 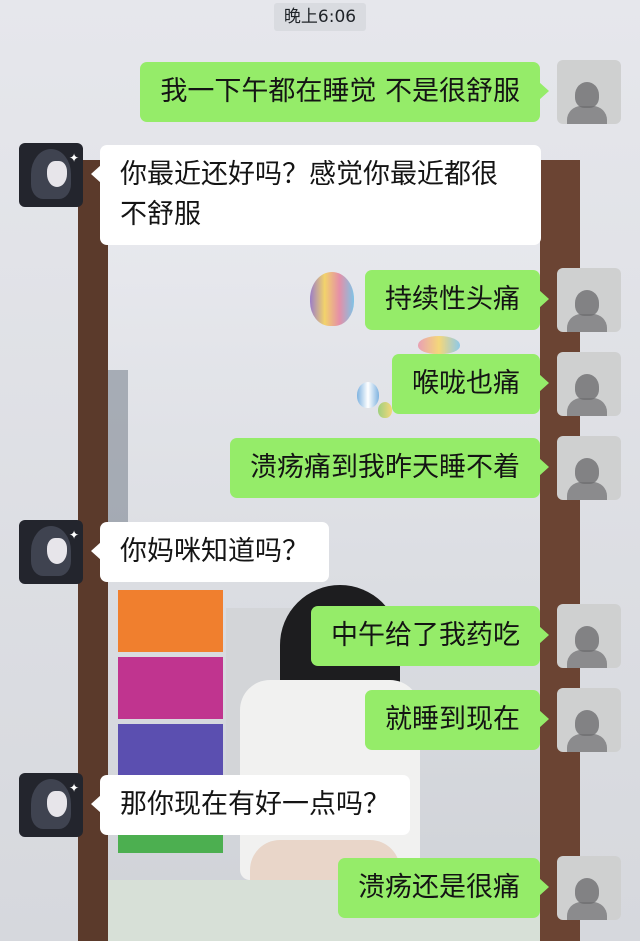 What do you see at coordinates (457, 300) in the screenshot?
I see `message-bubble-self: 持续性头痛` at bounding box center [457, 300].